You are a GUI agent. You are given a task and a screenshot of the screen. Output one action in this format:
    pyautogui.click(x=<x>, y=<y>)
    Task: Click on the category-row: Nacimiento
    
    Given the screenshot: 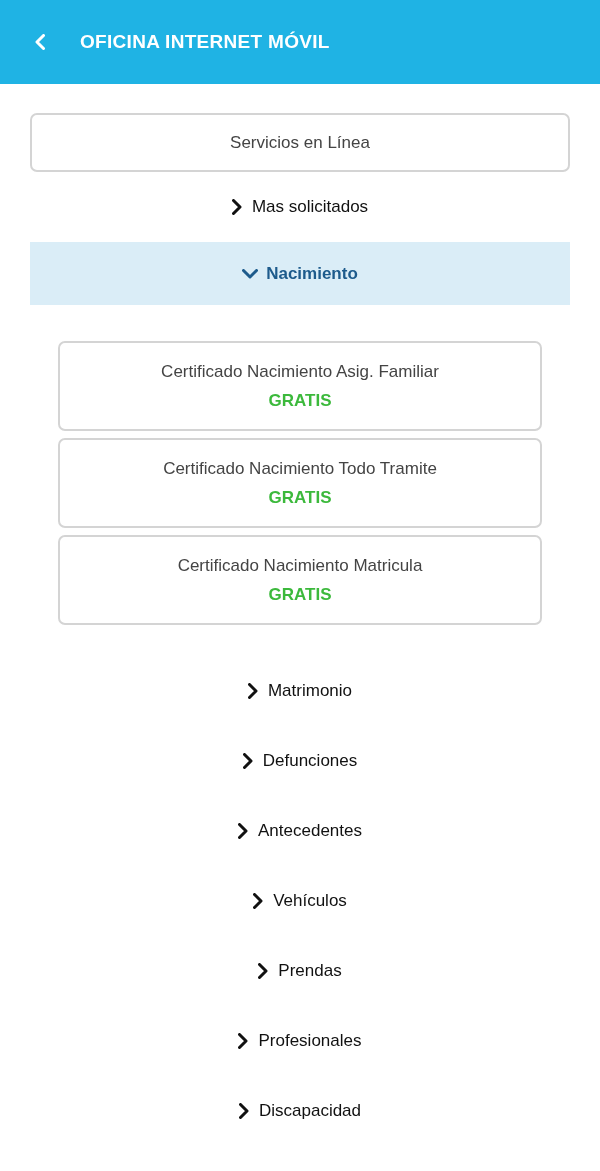 What is the action you would take?
    pyautogui.click(x=300, y=273)
    